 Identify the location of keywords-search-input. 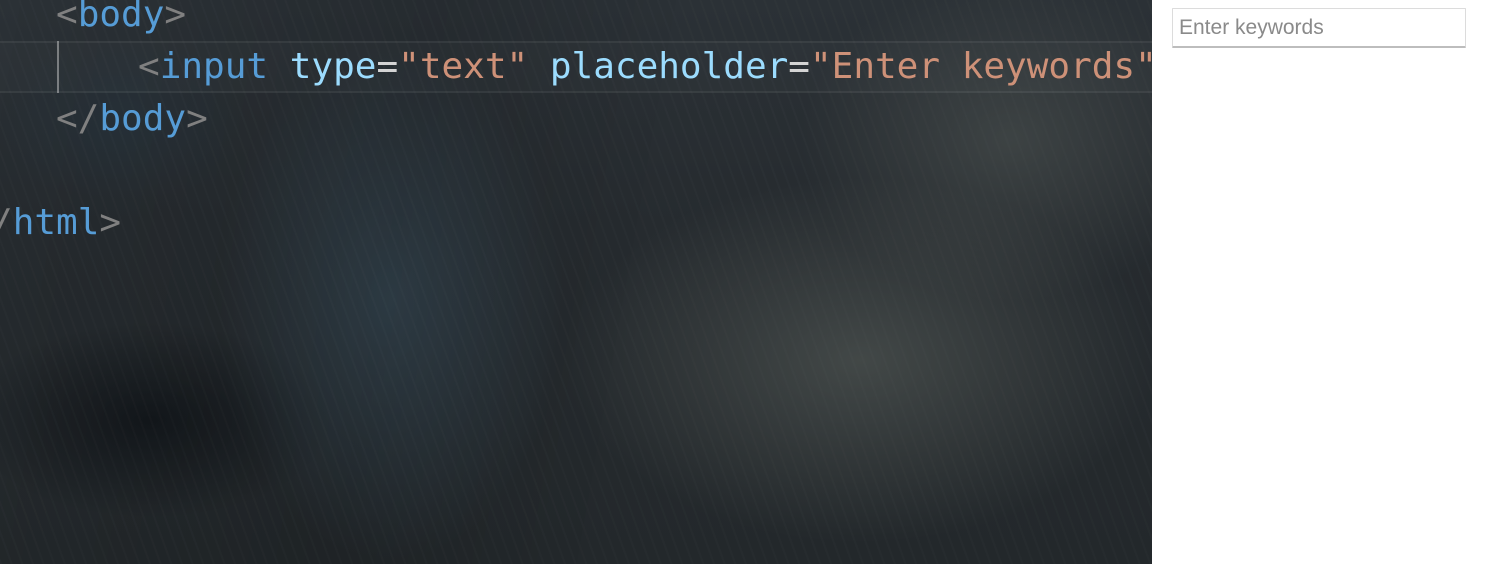
(1319, 28).